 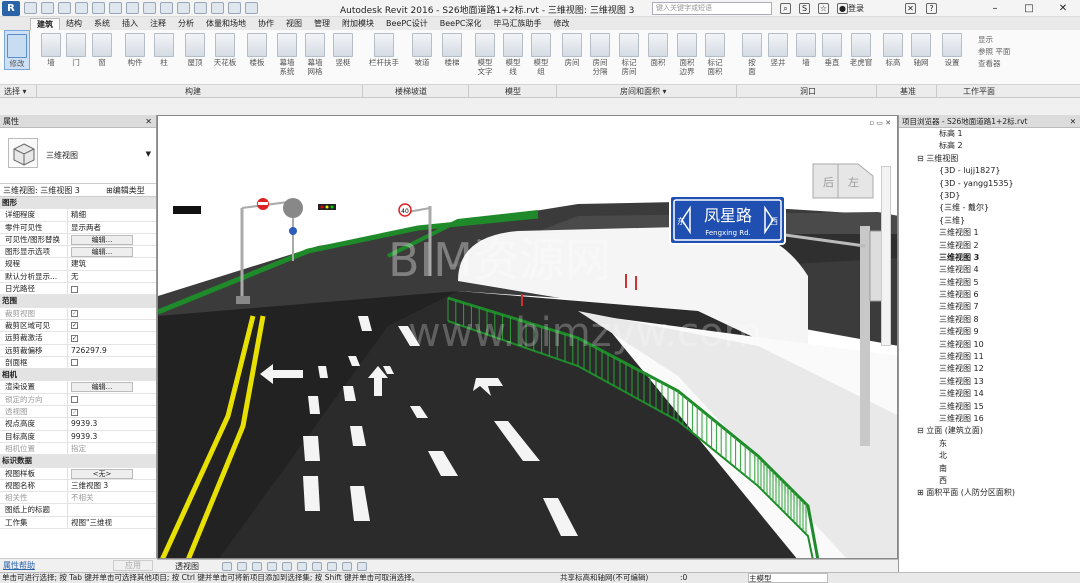 I want to click on browser-item: {三维 - 戴尔}, so click(x=989, y=208).